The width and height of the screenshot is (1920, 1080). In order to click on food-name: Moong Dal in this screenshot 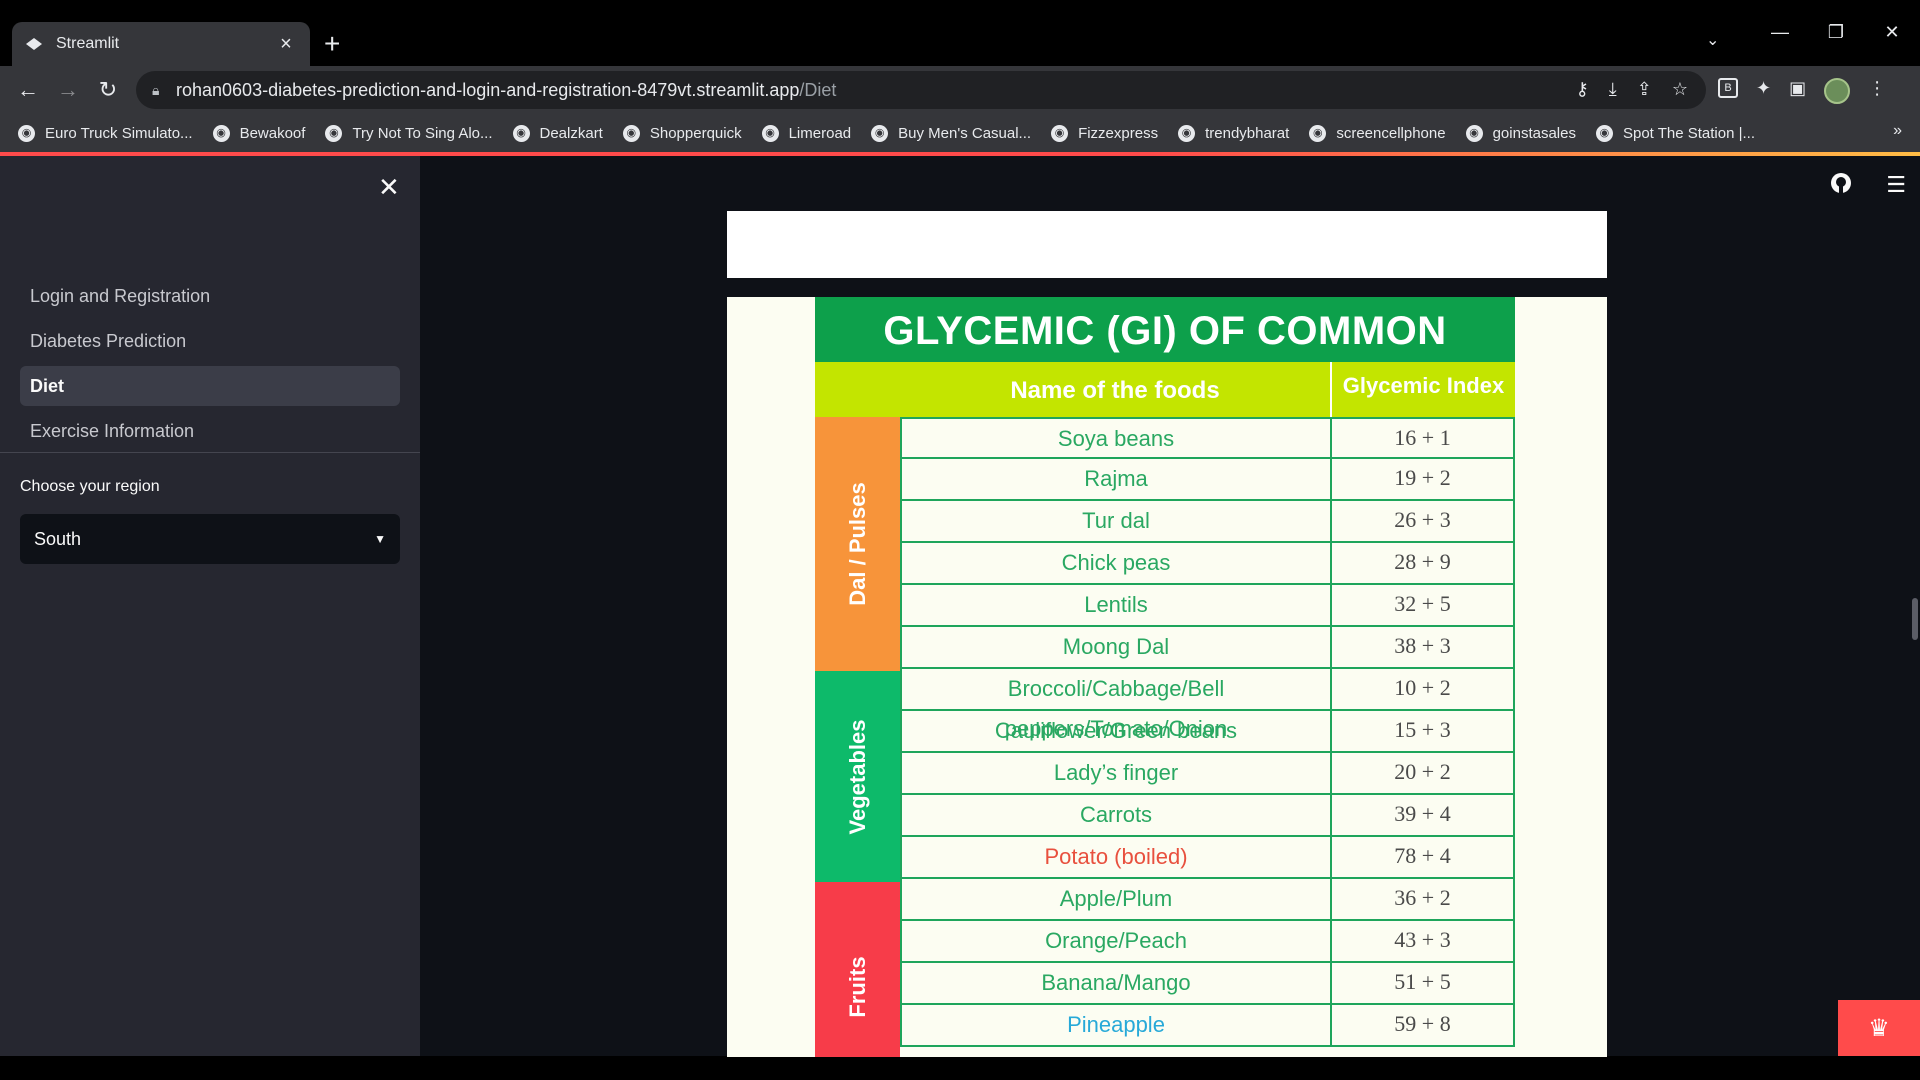, I will do `click(1117, 647)`.